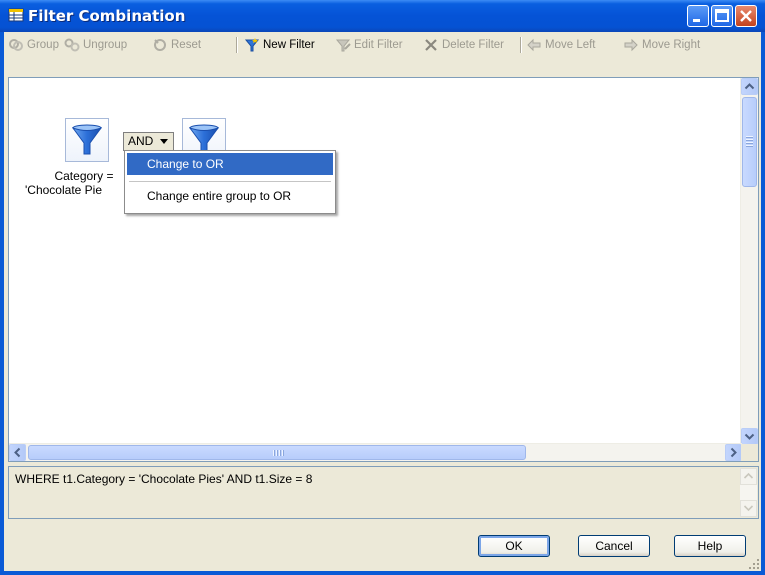 This screenshot has width=765, height=575. What do you see at coordinates (749, 261) in the screenshot?
I see `vertical-scrollbar` at bounding box center [749, 261].